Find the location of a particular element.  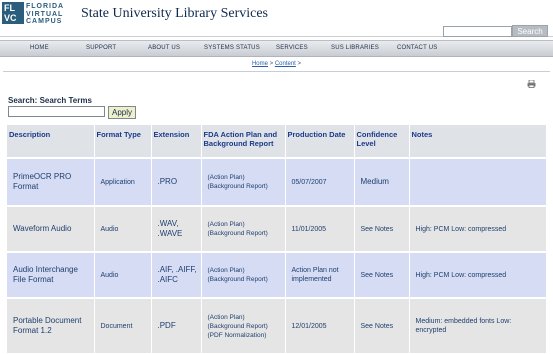

site-title: State University Library Services is located at coordinates (175, 13).